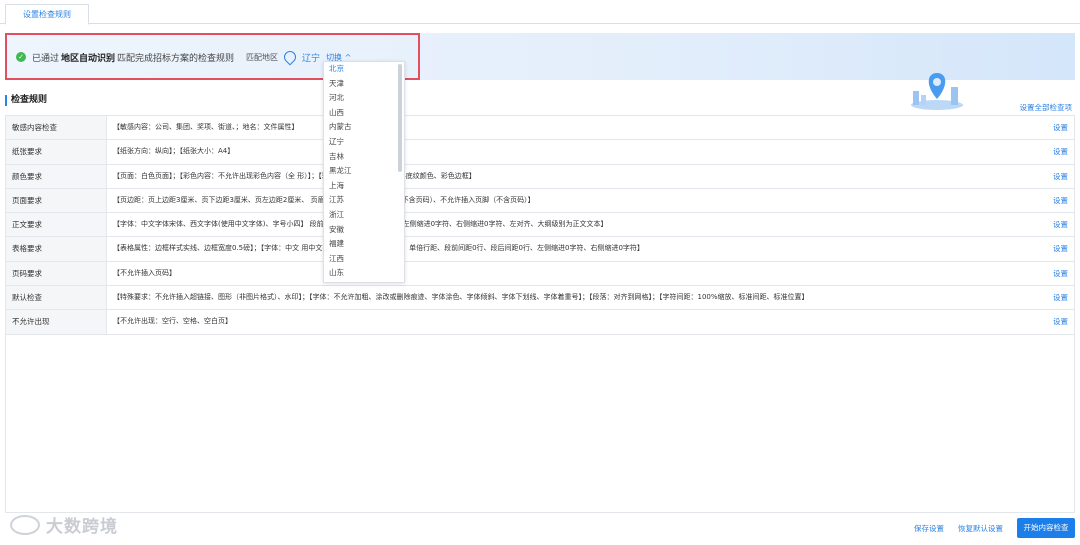 This screenshot has height=545, width=1080. What do you see at coordinates (21, 57) in the screenshot?
I see `check-circle-icon: ✓` at bounding box center [21, 57].